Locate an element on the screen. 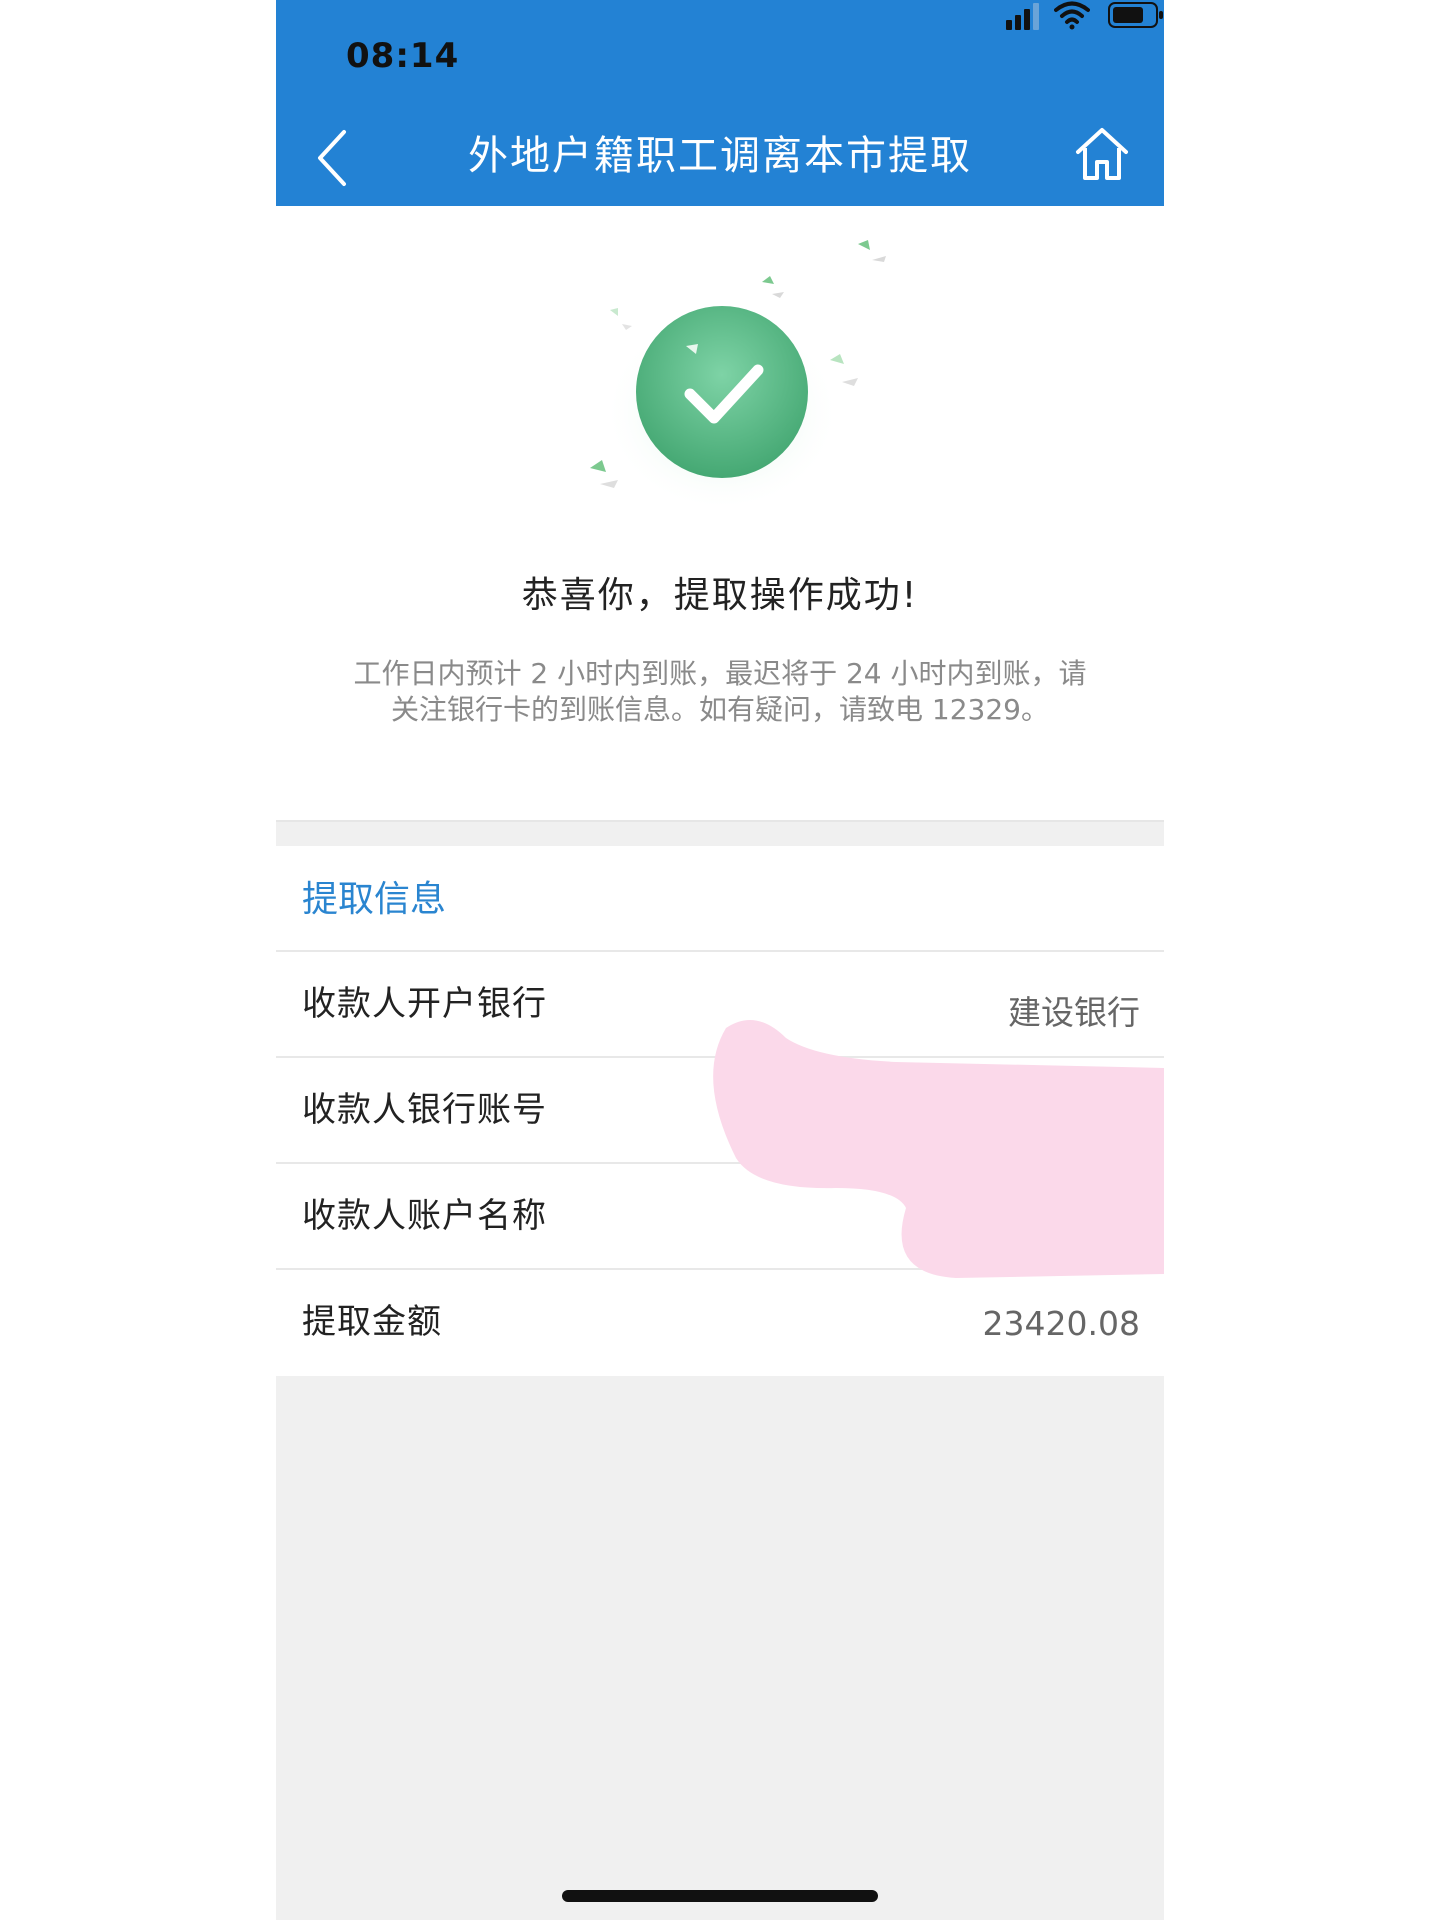 The image size is (1440, 1920). success-description-line1: 工作日内预计 2 小时内到账，最迟将于 24 小时内到账，请 is located at coordinates (720, 673).